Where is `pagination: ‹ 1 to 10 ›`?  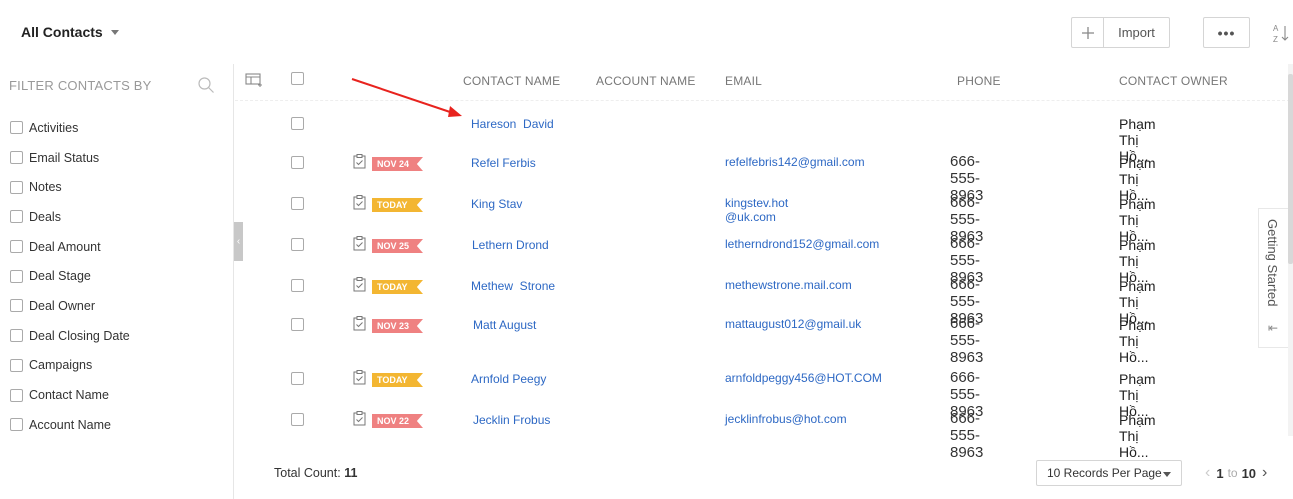
pagination: ‹ 1 to 10 › is located at coordinates (1236, 473).